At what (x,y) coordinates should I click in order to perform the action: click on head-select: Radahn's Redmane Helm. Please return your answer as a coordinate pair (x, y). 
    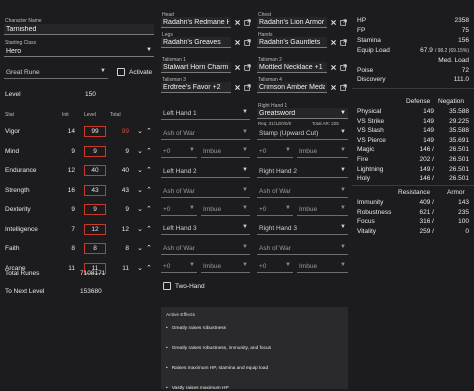
    Looking at the image, I should click on (196, 22).